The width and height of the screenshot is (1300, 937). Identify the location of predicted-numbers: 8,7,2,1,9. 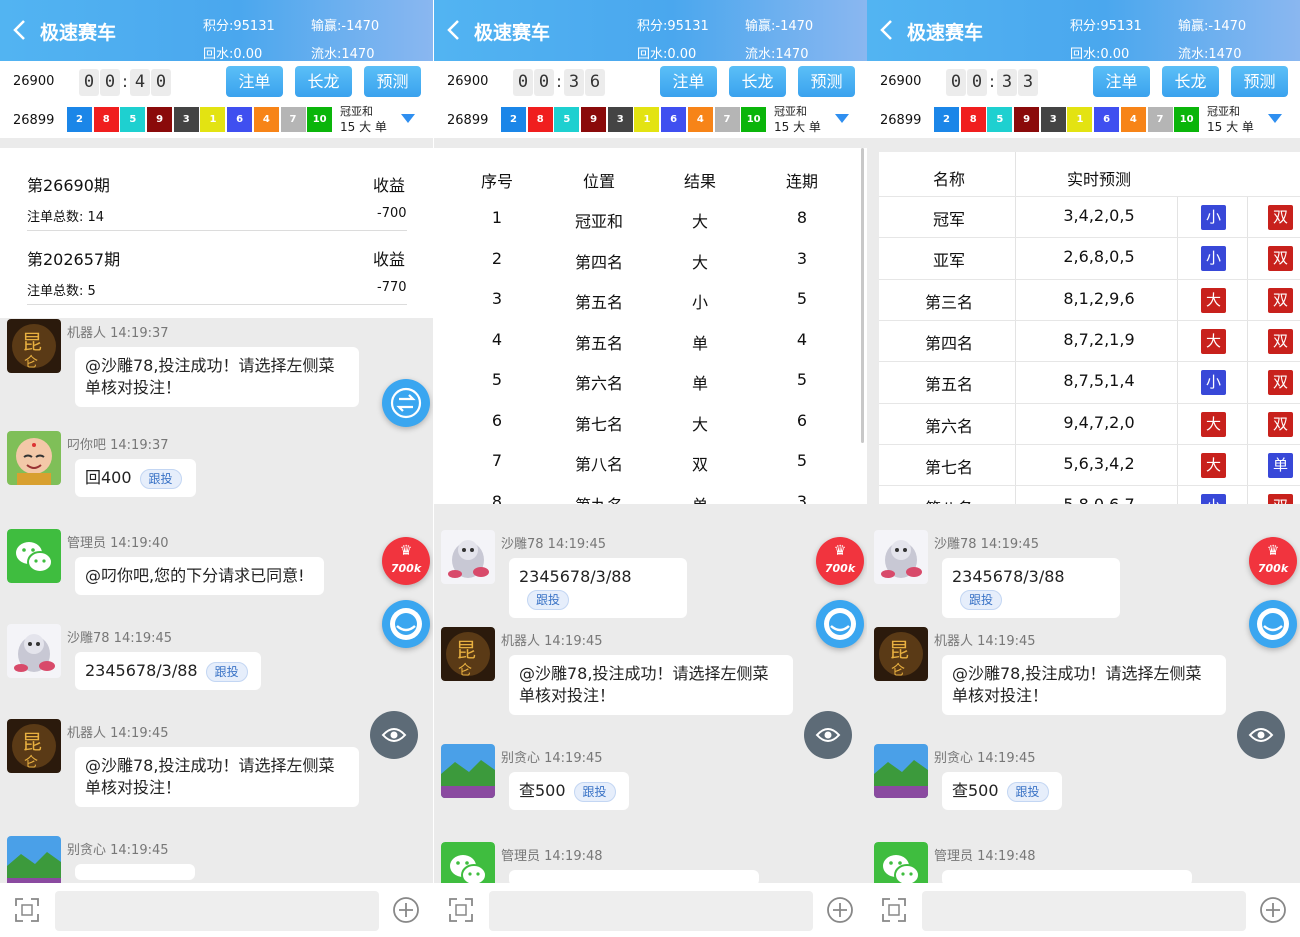
(1099, 339).